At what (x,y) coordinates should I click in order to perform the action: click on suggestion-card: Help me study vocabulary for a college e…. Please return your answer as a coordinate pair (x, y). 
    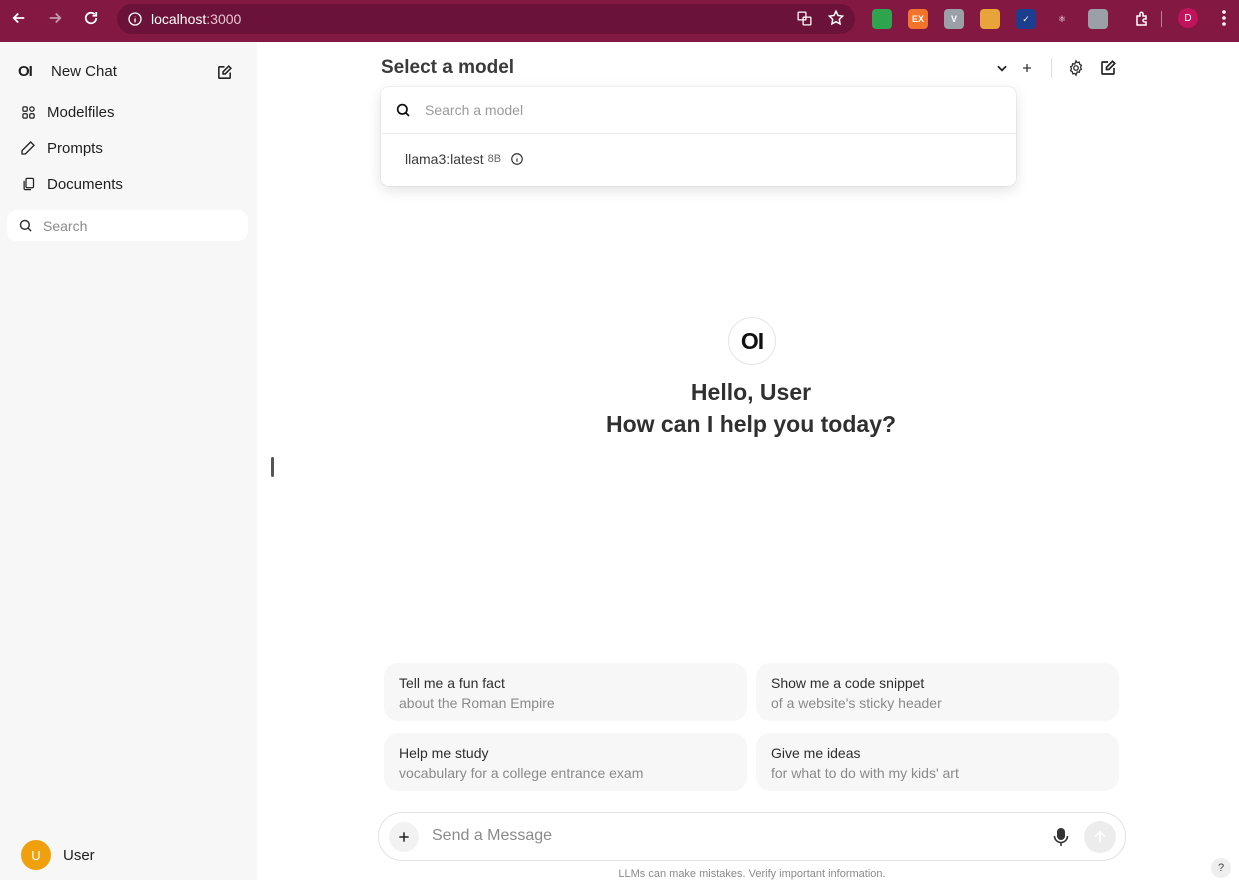
    Looking at the image, I should click on (565, 762).